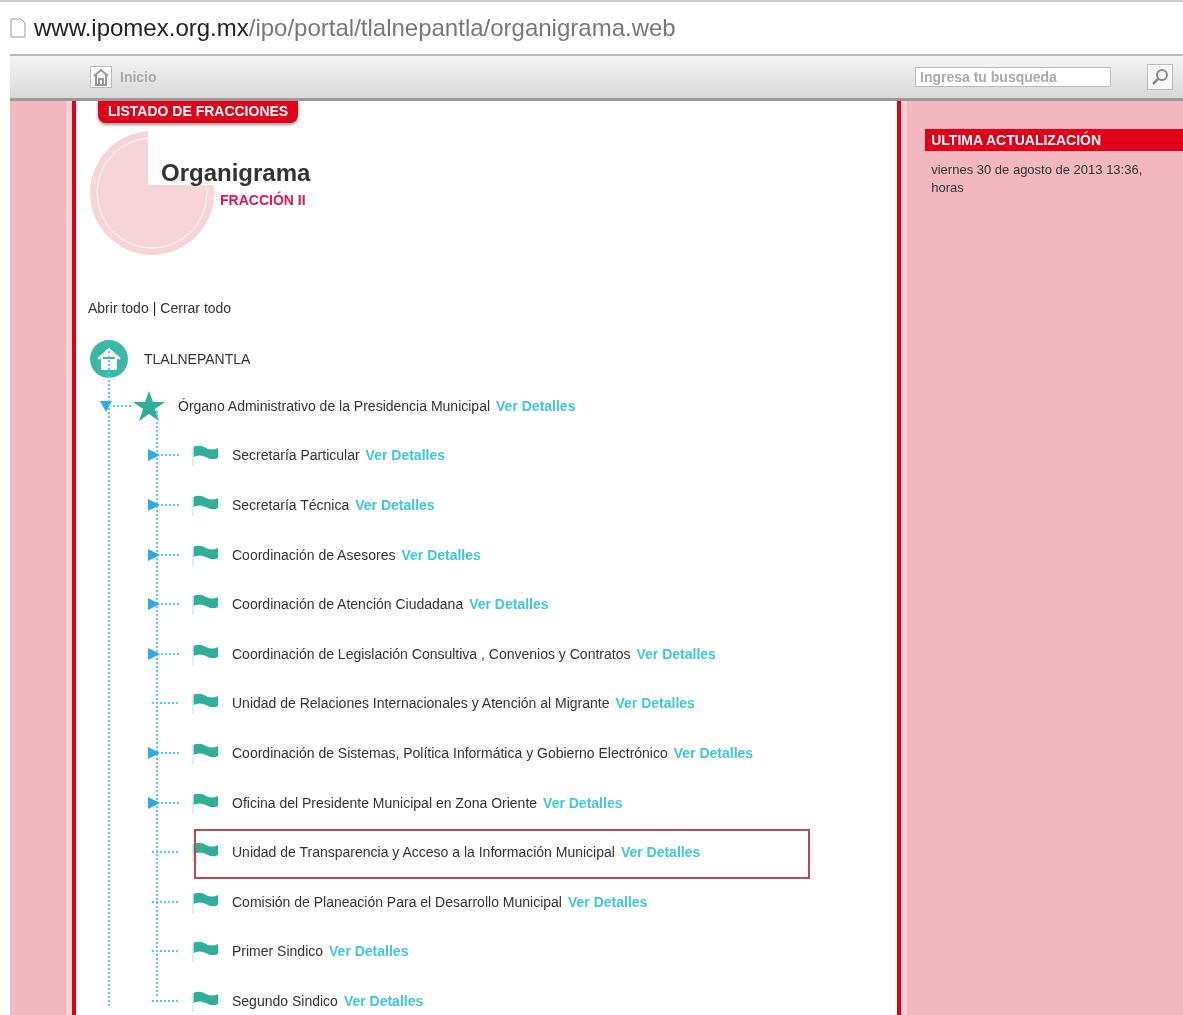  I want to click on search-field: Ingresa tu busqueda, so click(1013, 77).